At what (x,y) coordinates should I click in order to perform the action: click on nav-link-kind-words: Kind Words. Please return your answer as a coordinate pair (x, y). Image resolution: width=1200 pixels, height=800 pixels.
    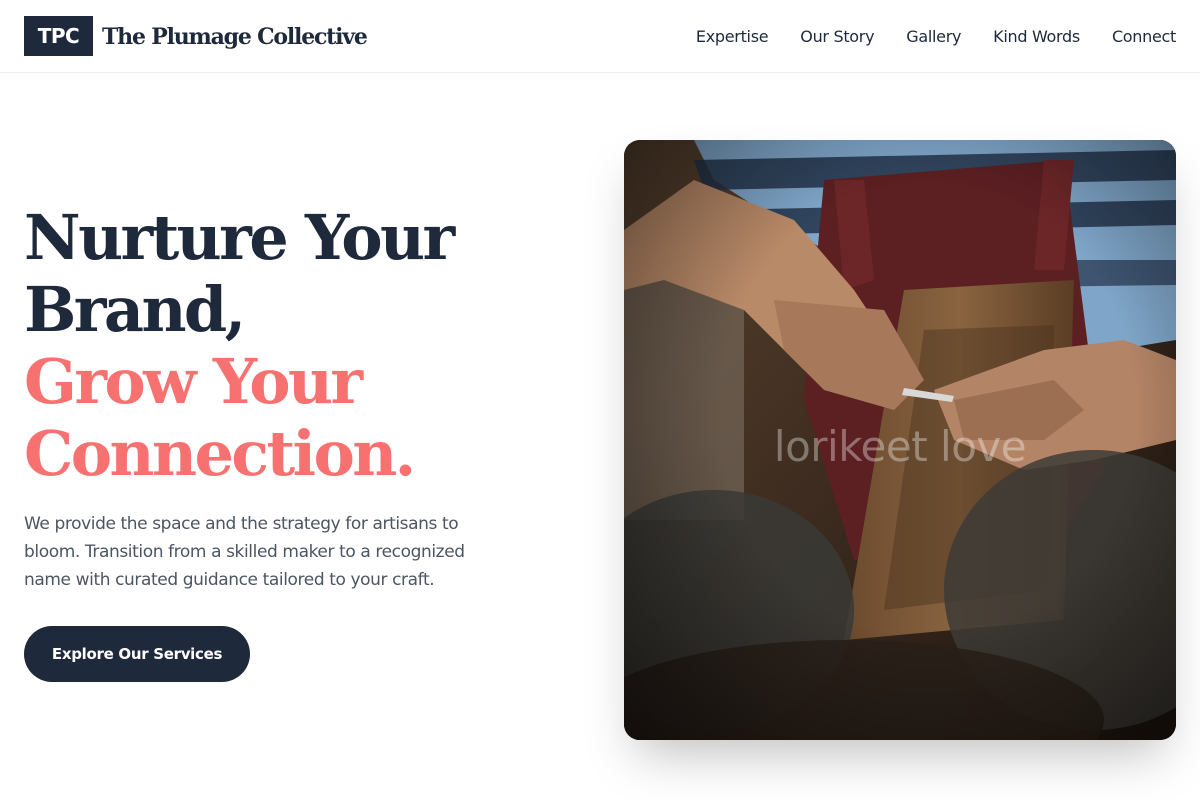
    Looking at the image, I should click on (1036, 36).